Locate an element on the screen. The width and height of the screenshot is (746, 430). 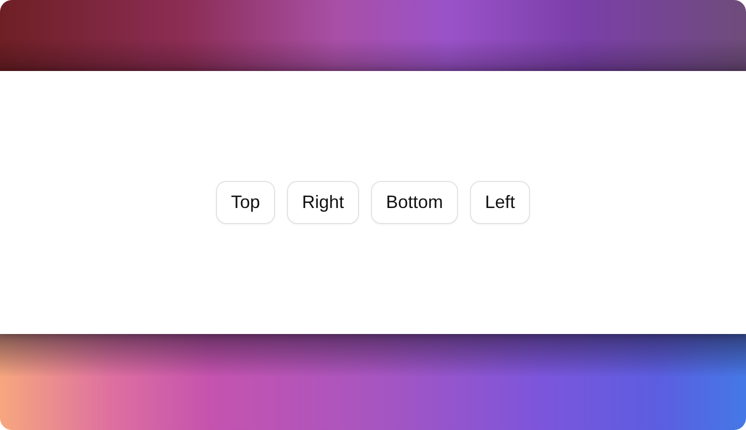
placement-button: Bottom is located at coordinates (414, 202).